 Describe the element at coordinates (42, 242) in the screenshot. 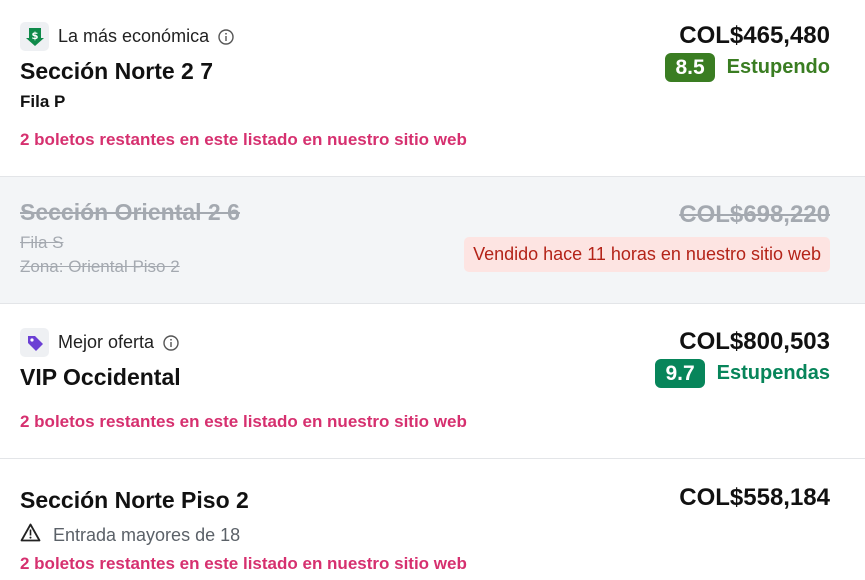

I see `row-label: Fila S` at that location.